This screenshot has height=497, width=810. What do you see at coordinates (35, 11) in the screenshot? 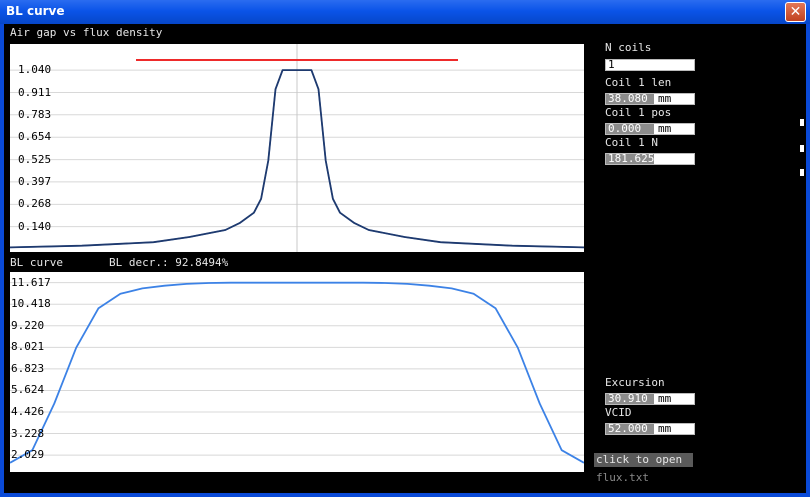
I see `window-title: BL curve` at bounding box center [35, 11].